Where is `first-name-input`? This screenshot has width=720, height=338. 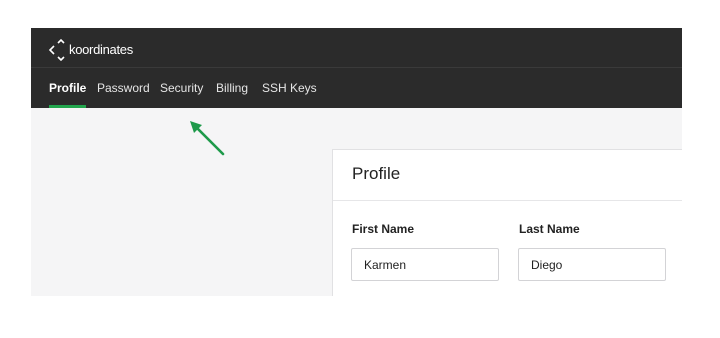 first-name-input is located at coordinates (425, 264).